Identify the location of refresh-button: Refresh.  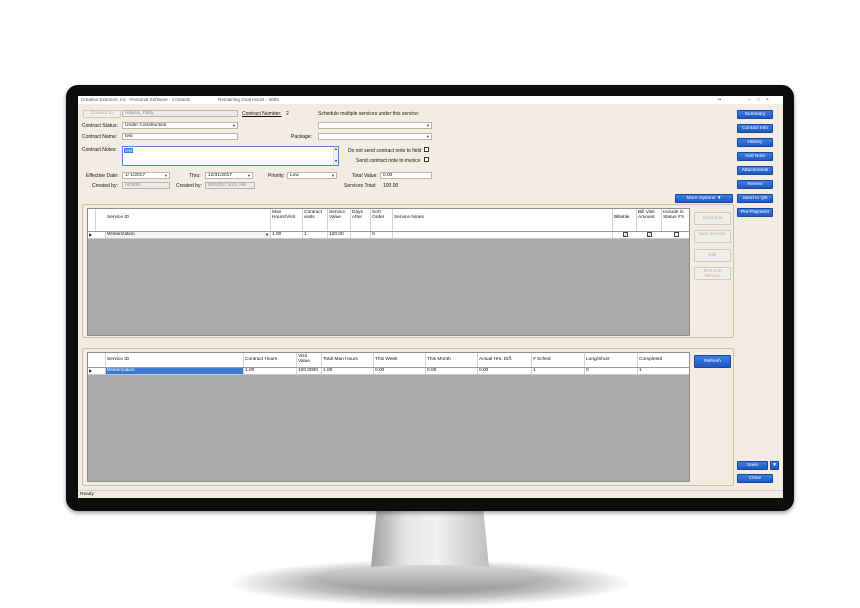
(712, 361).